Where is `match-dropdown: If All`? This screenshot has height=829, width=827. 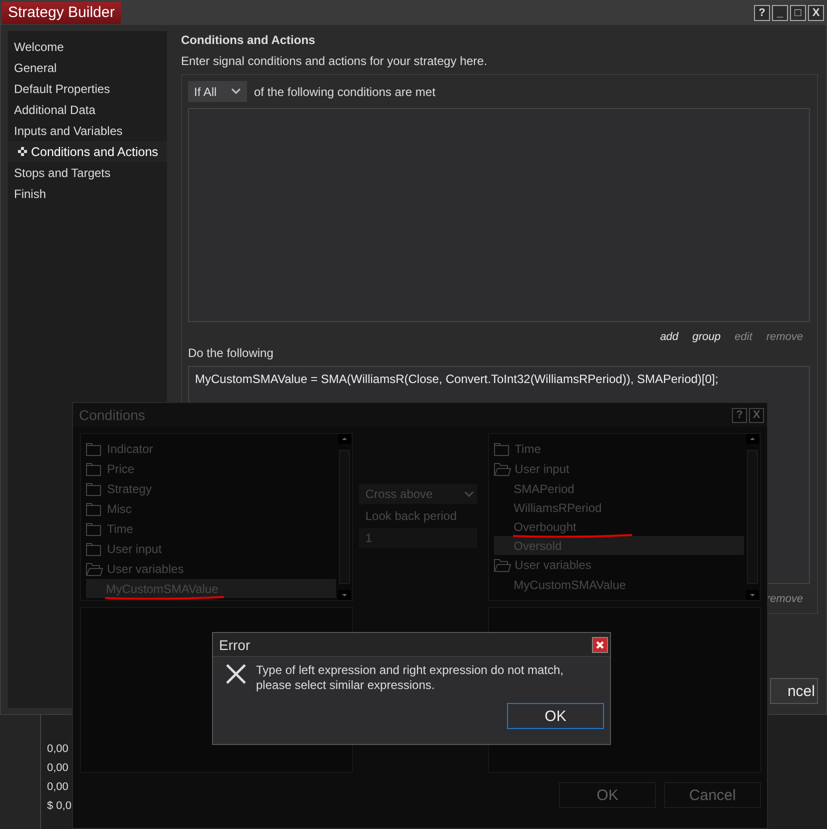 match-dropdown: If All is located at coordinates (217, 91).